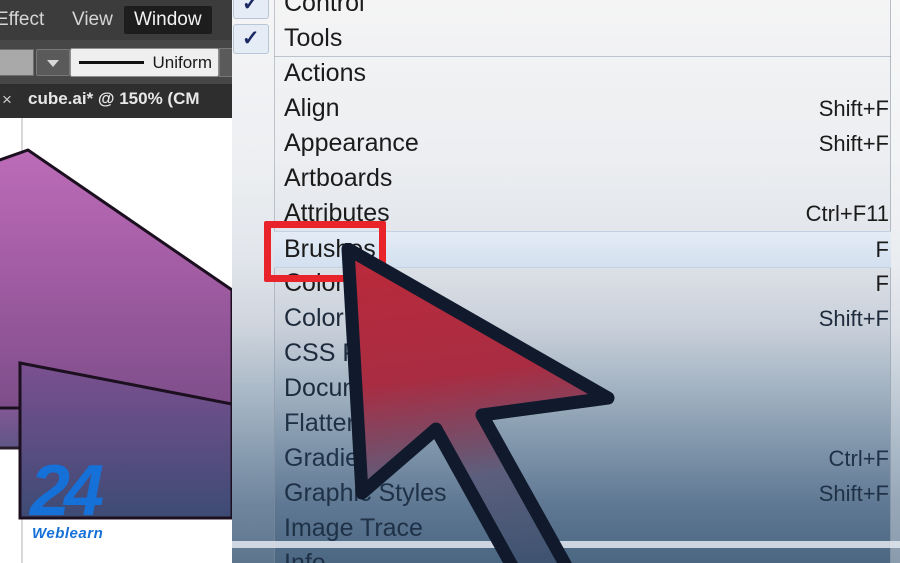 This screenshot has width=900, height=563. I want to click on document-tab-title: cube.ai* @ 150% (CM, so click(114, 98).